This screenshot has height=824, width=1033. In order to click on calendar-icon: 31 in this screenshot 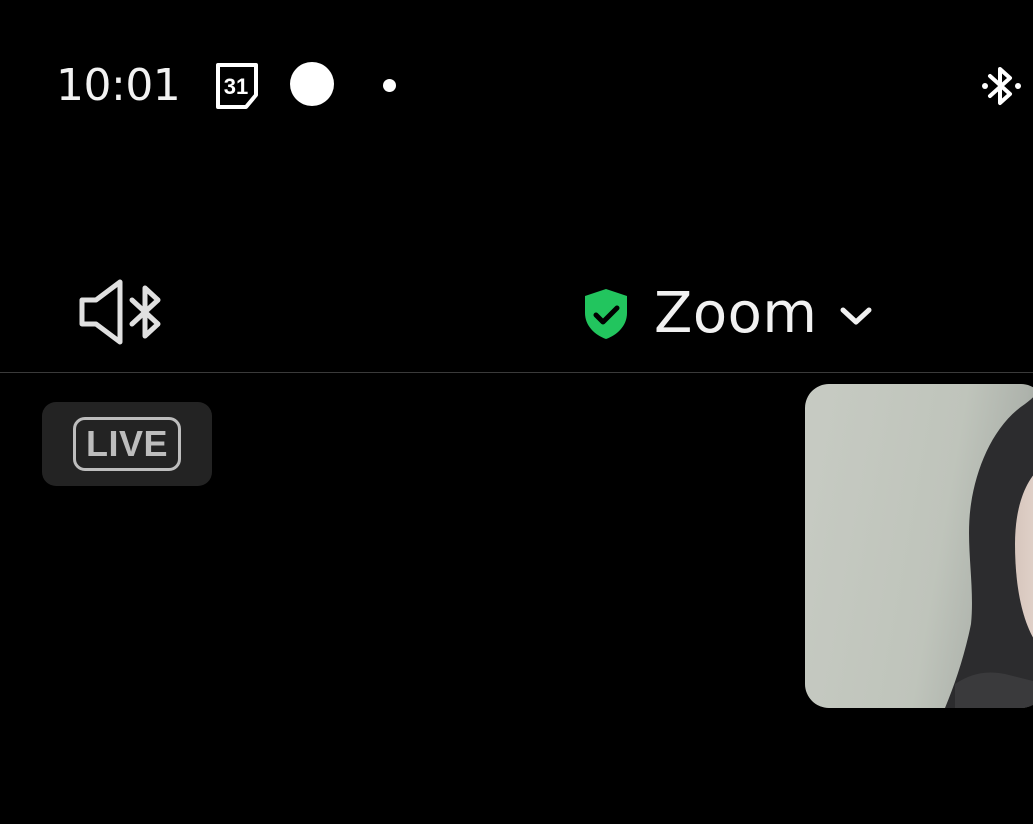, I will do `click(237, 86)`.